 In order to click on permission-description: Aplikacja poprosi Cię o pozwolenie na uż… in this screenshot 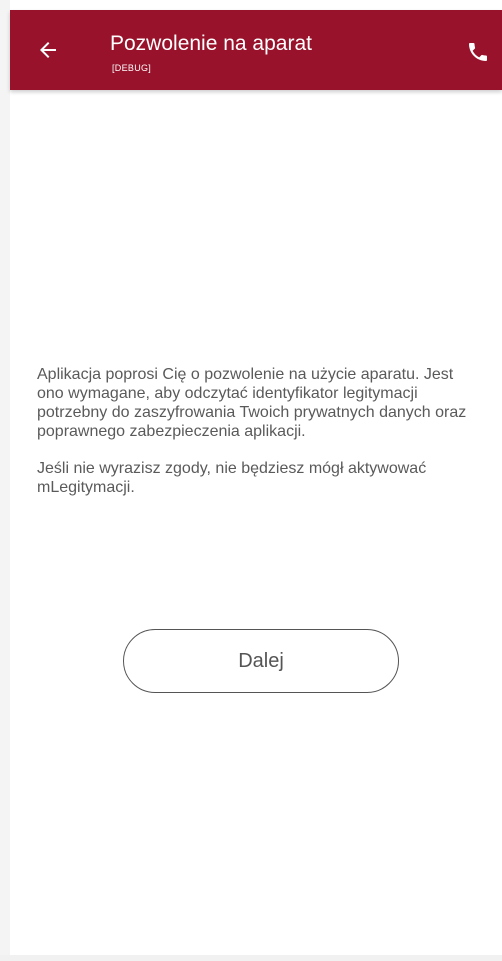, I will do `click(252, 440)`.